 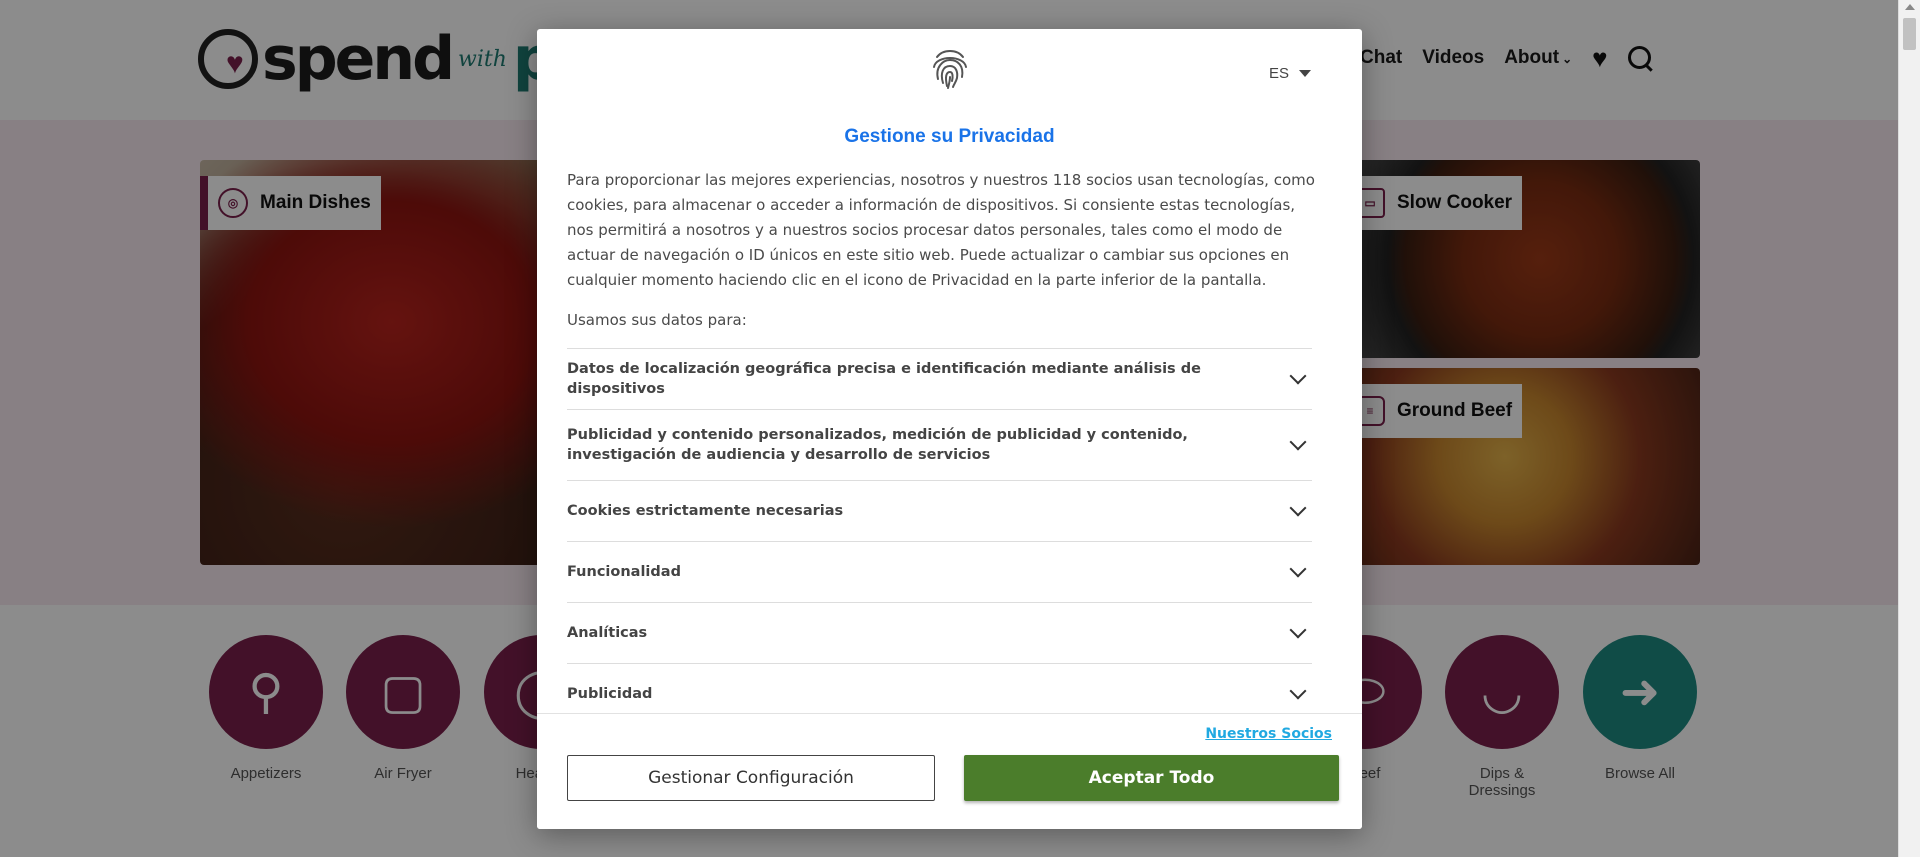 I want to click on purpose-item-analytics: Analíticas, so click(x=939, y=633).